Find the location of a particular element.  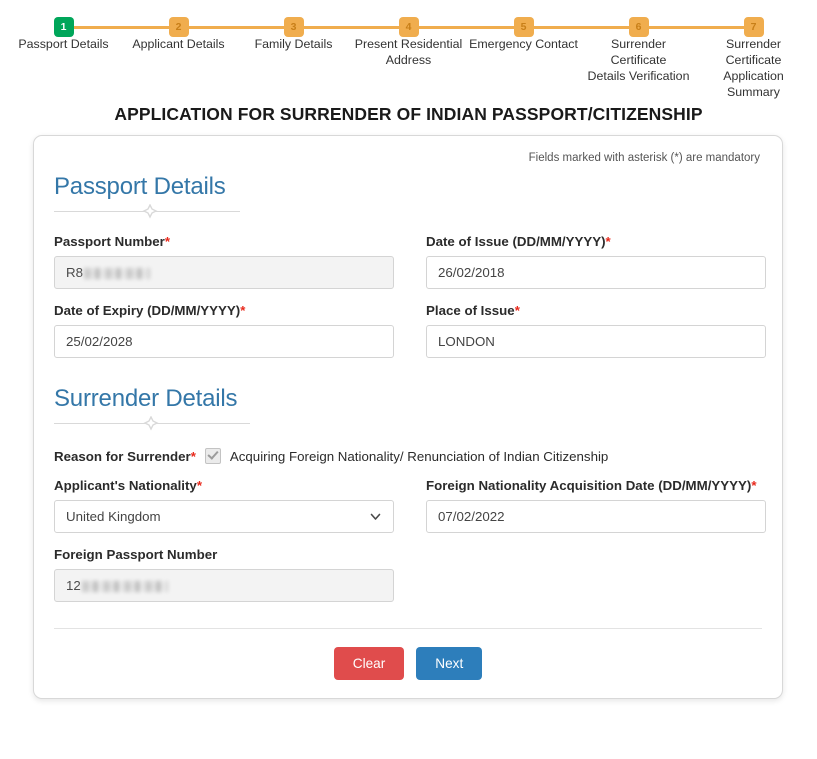

stepper-label: Passport Details is located at coordinates (63, 44).